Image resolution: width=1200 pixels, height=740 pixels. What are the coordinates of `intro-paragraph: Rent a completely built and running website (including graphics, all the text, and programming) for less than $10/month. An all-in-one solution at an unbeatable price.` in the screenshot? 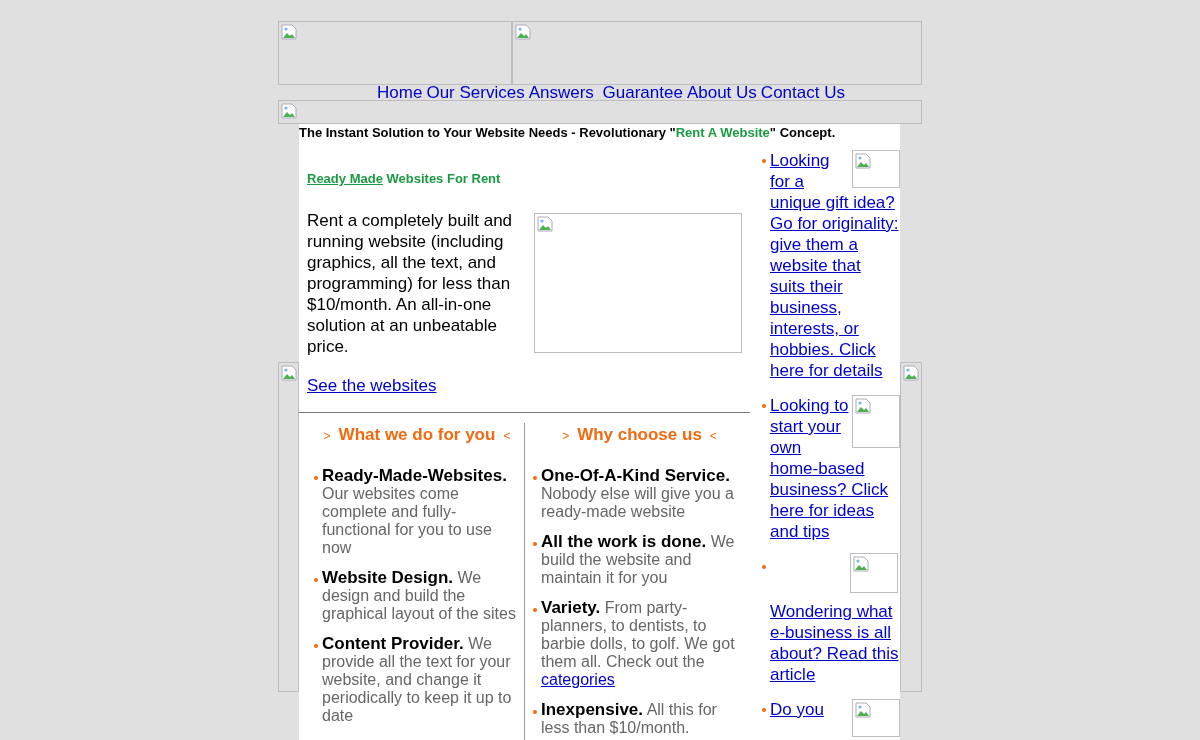 It's located at (410, 283).